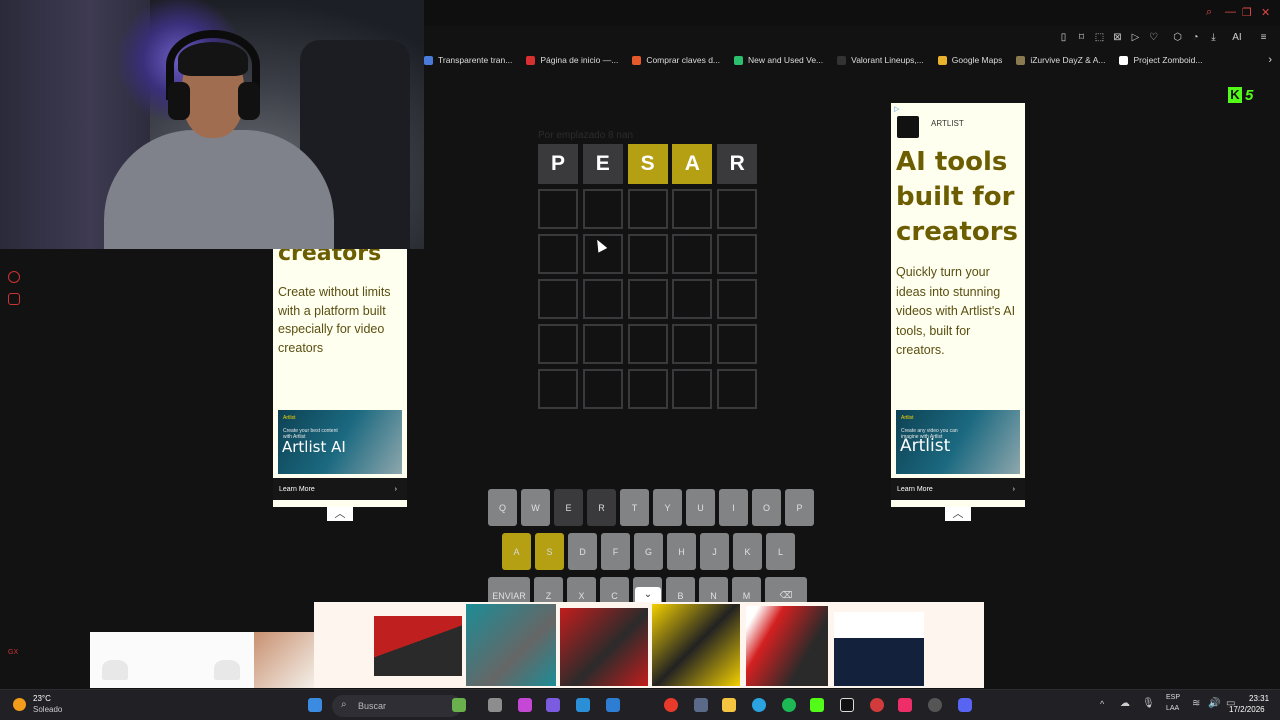 The height and width of the screenshot is (720, 1280). What do you see at coordinates (582, 551) in the screenshot?
I see `key-d: D` at bounding box center [582, 551].